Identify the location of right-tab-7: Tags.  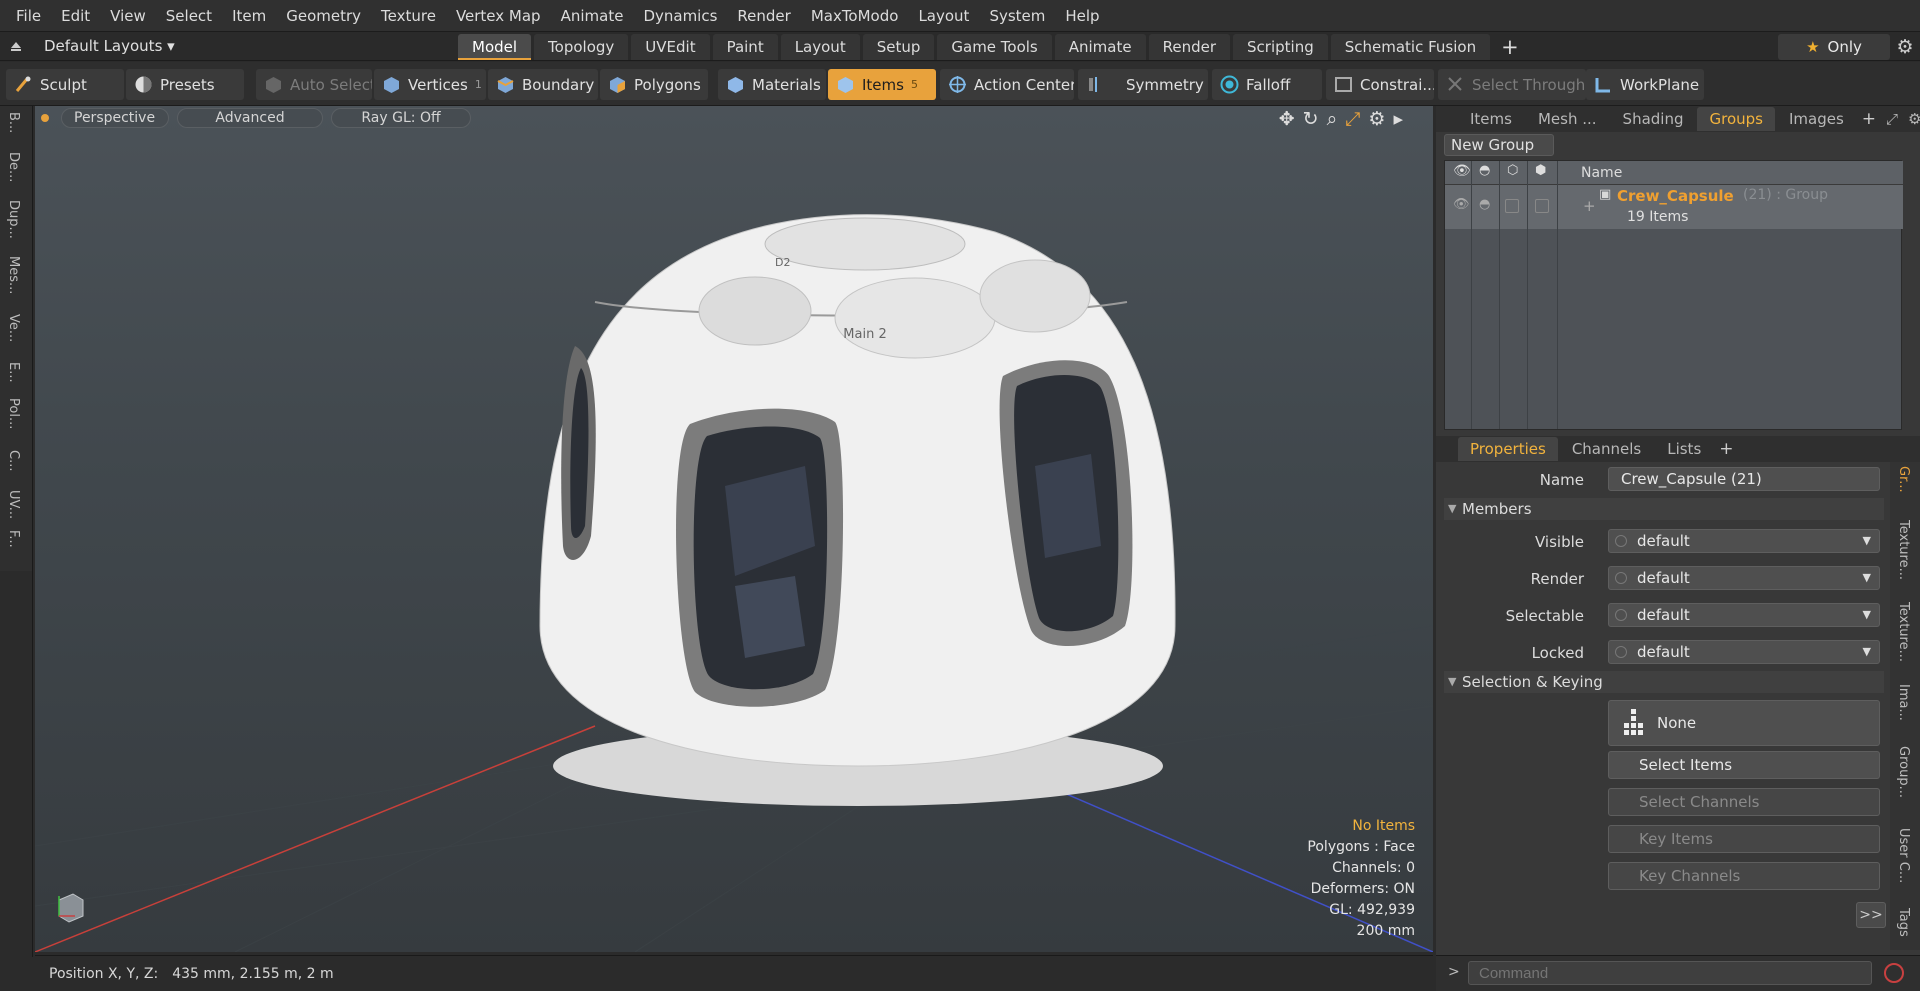
(1903, 922).